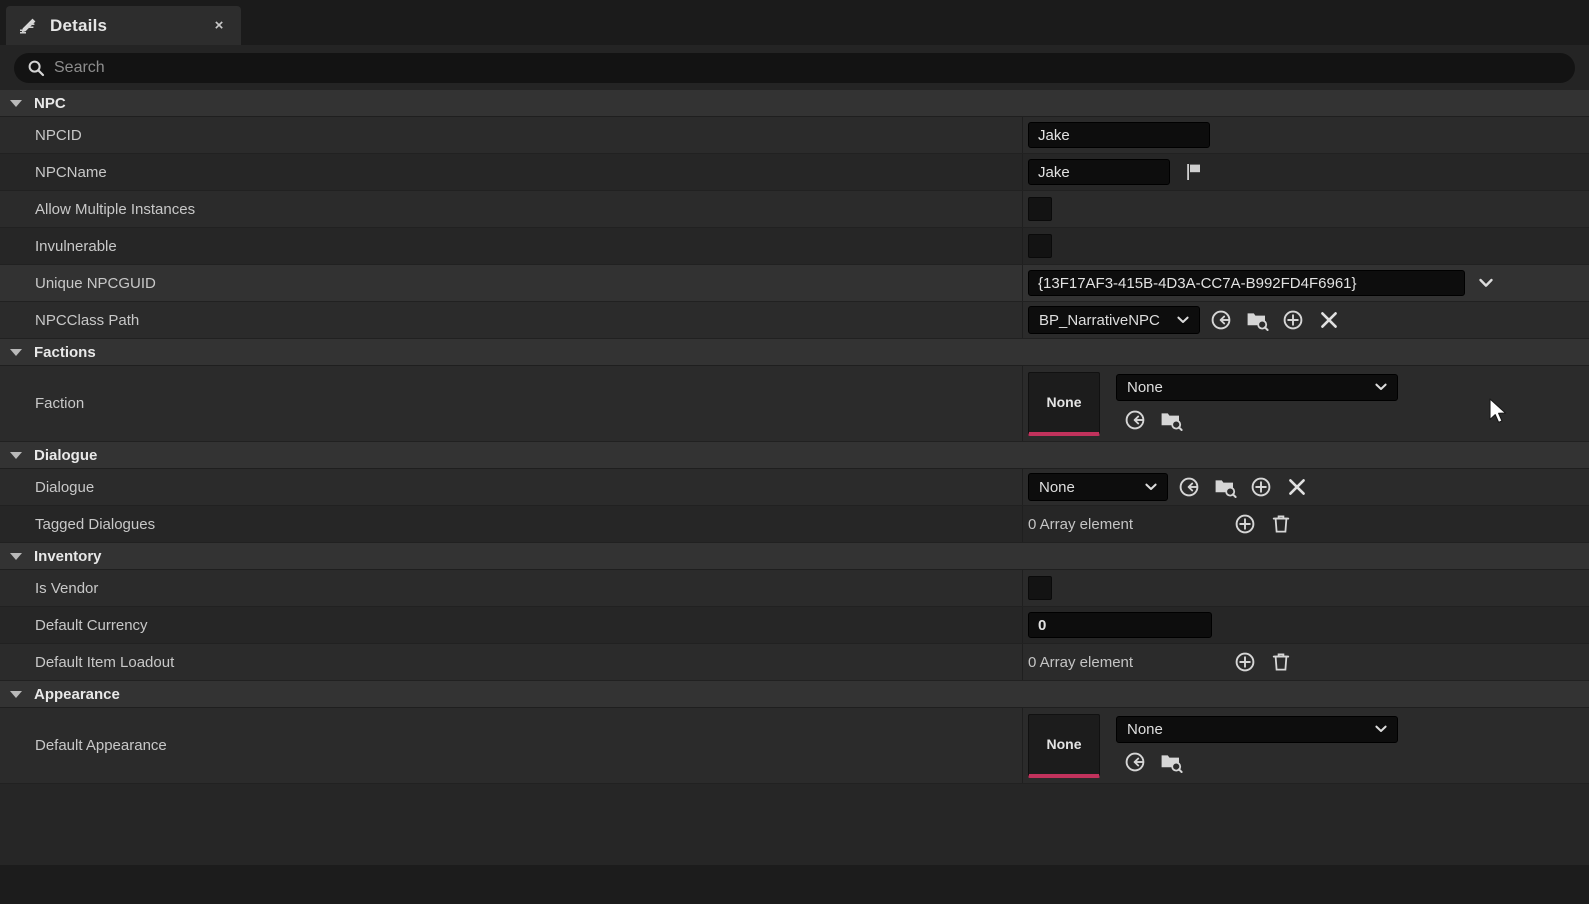 The width and height of the screenshot is (1589, 904). I want to click on property-row-allow-multiple-instances: Allow Multiple Instances, so click(794, 209).